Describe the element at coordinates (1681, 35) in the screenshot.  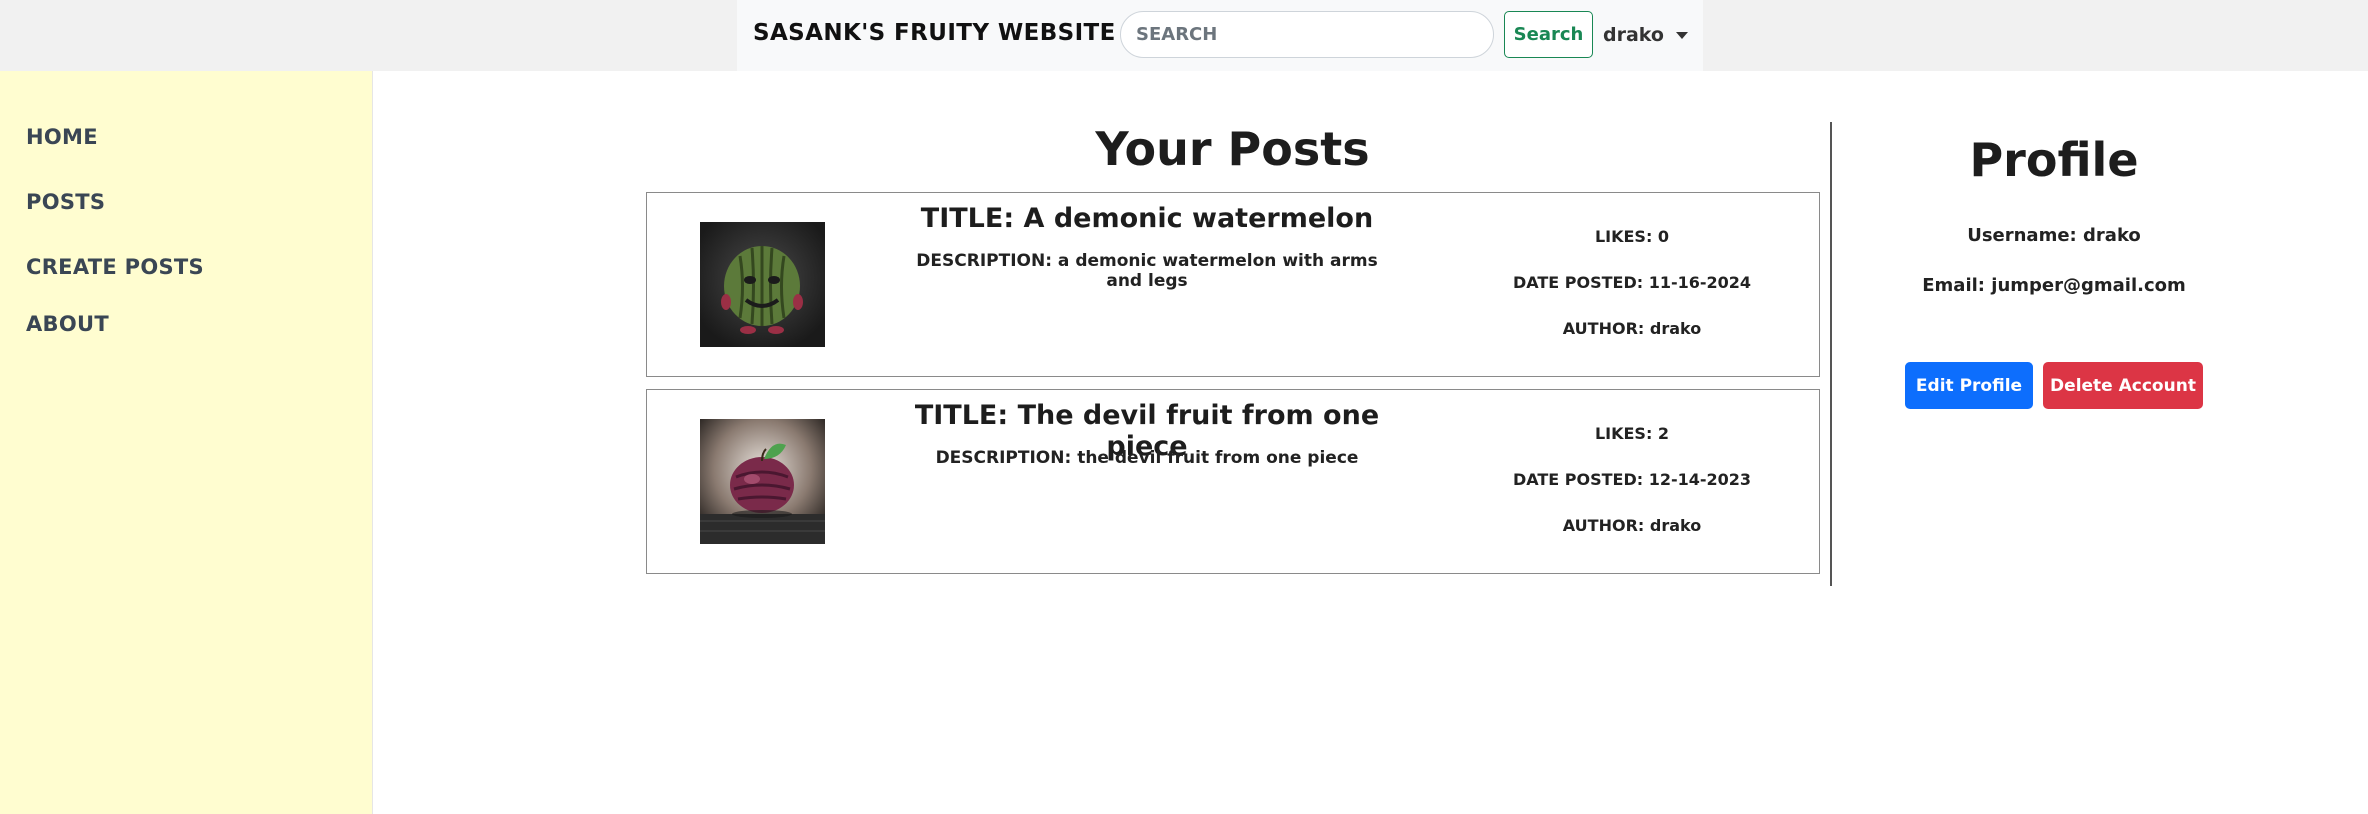
I see `chevron-down-icon` at that location.